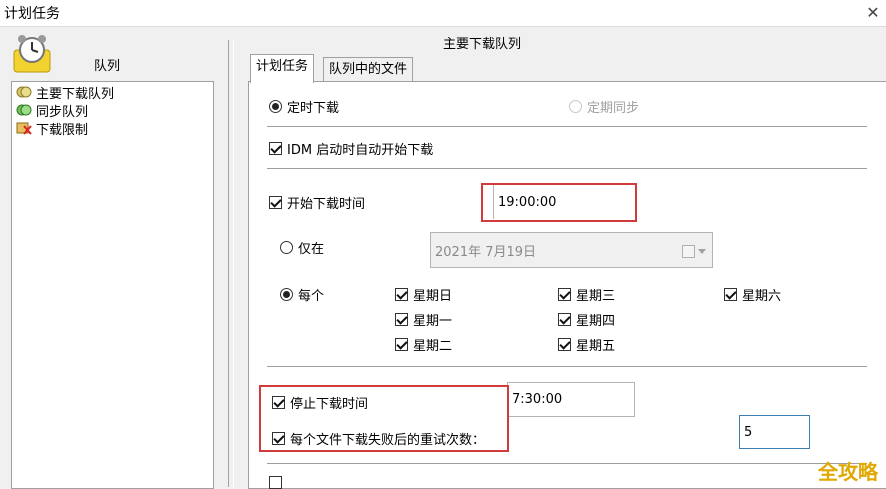  What do you see at coordinates (486, 252) in the screenshot?
I see `date-value: 2021年 7月19日` at bounding box center [486, 252].